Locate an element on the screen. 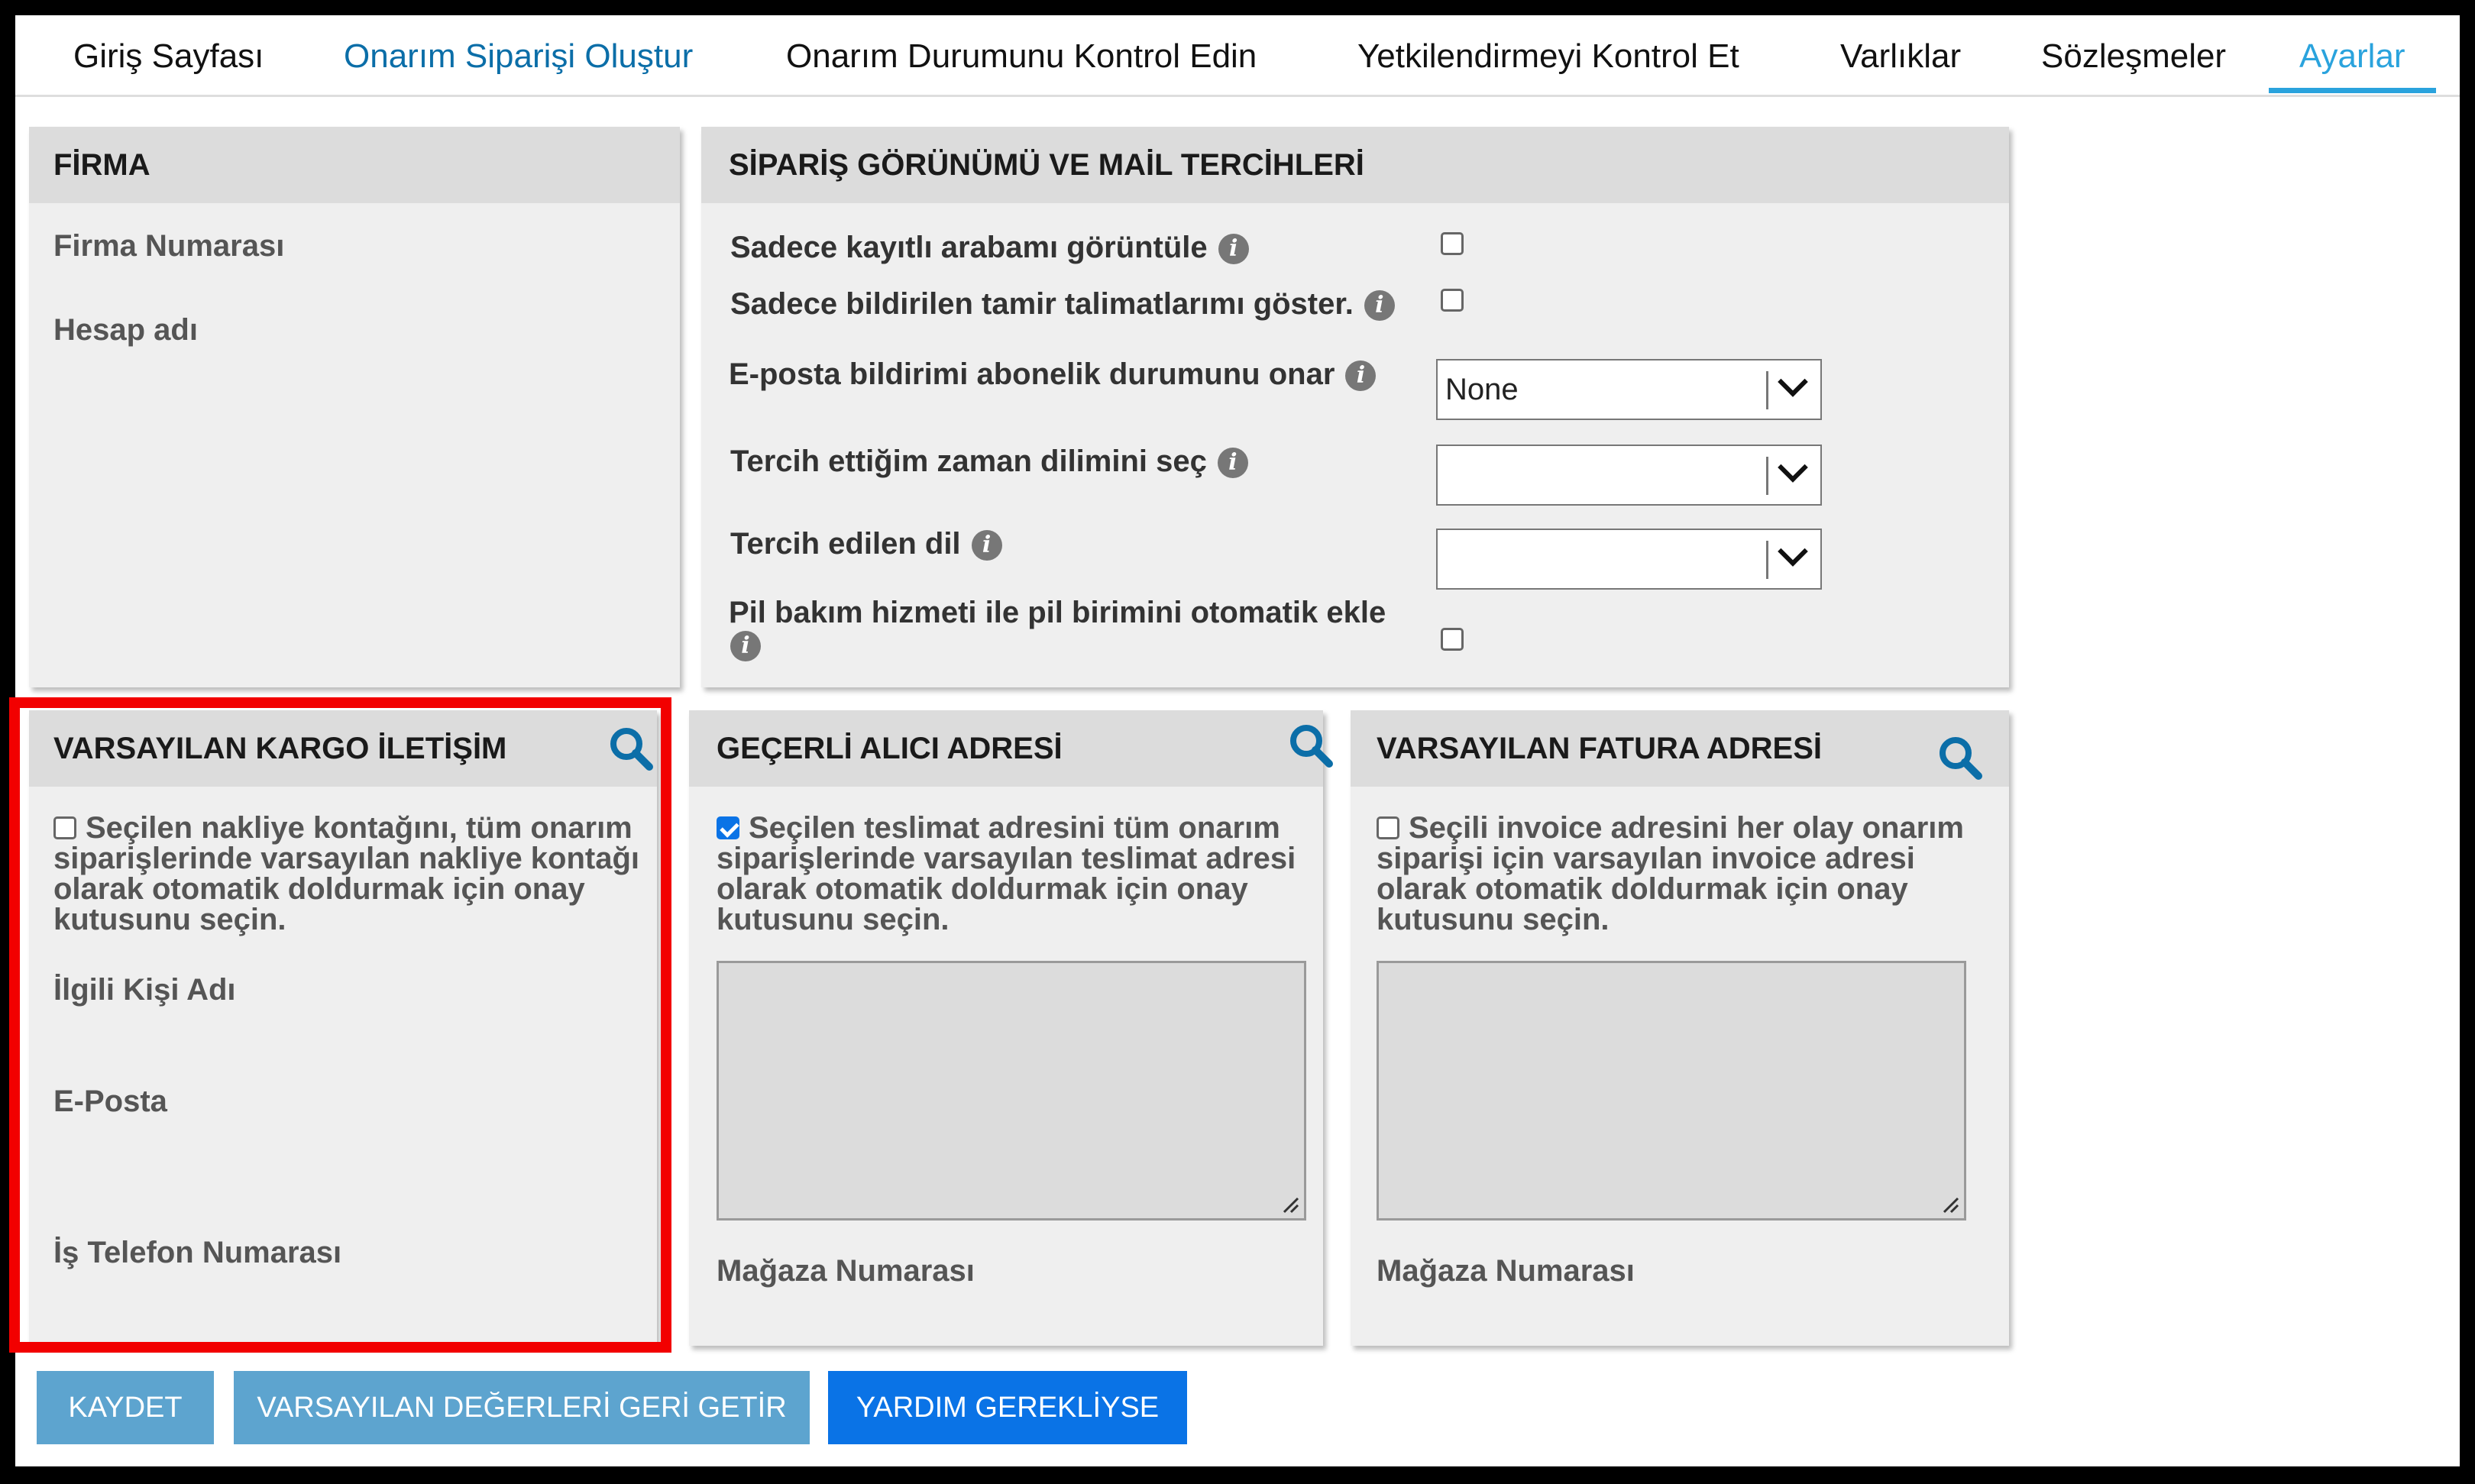 The width and height of the screenshot is (2475, 1484). language-label: Tercih edilen dil is located at coordinates (845, 544).